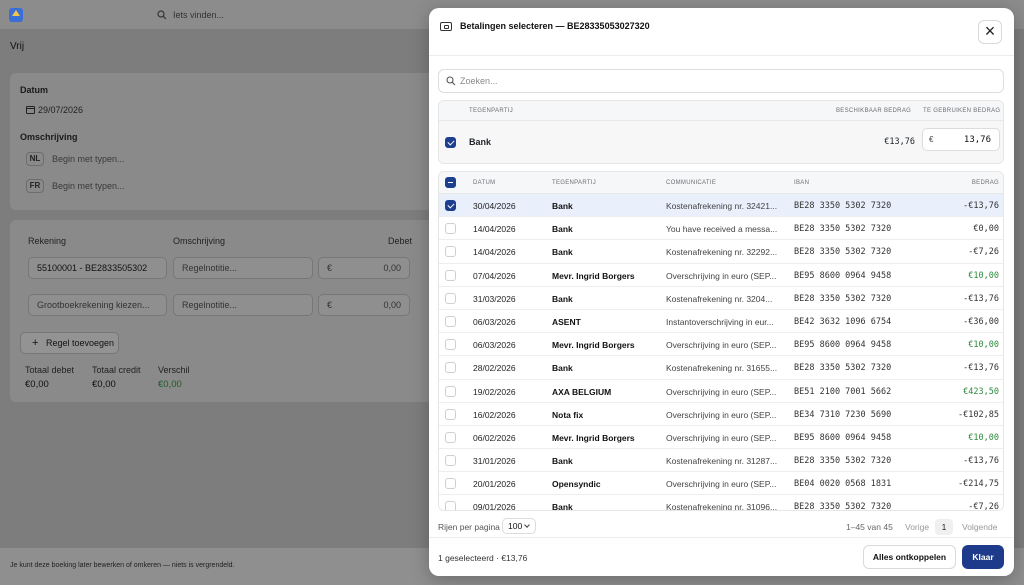 The width and height of the screenshot is (1024, 585). What do you see at coordinates (899, 142) in the screenshot?
I see `selected-available: €13,76` at bounding box center [899, 142].